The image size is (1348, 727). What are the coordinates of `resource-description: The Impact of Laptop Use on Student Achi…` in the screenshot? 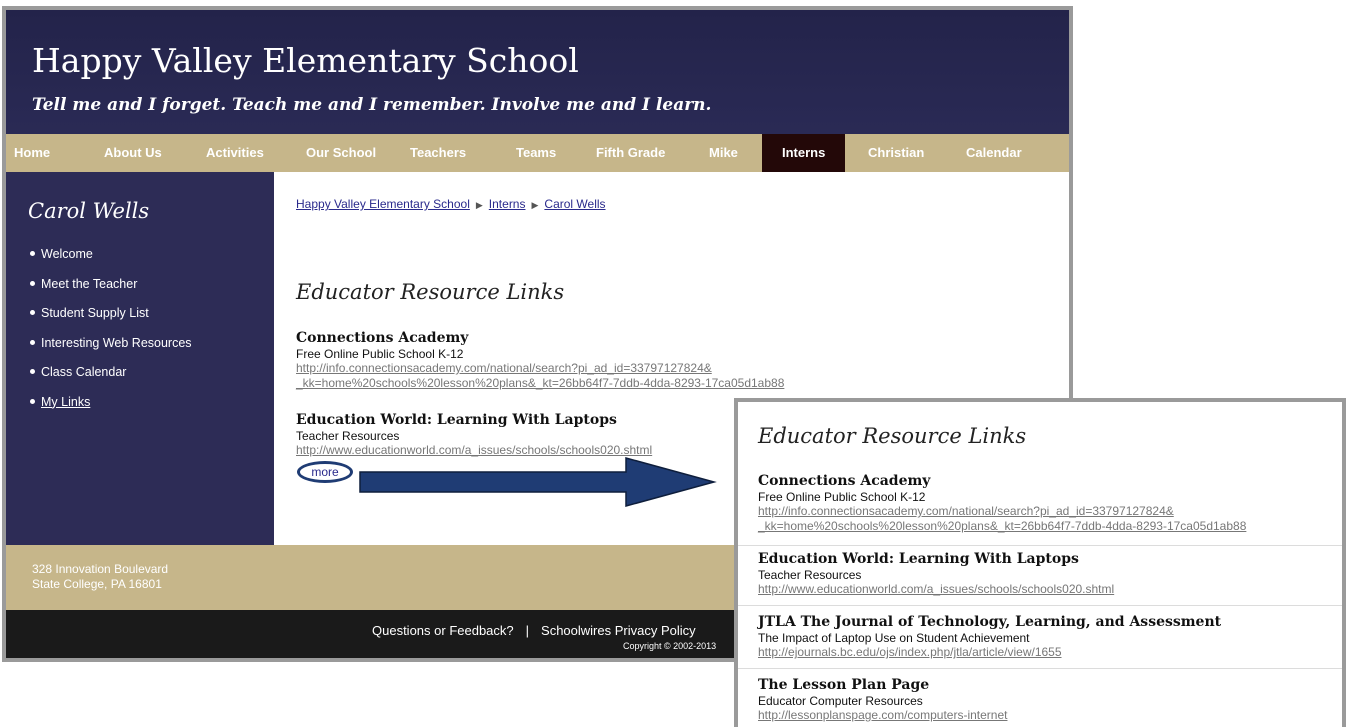 It's located at (894, 638).